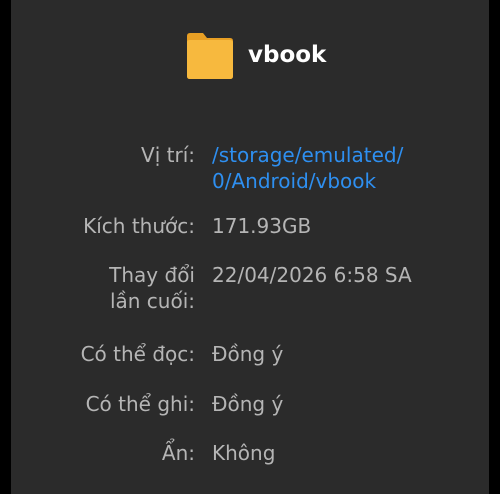 This screenshot has width=500, height=494. I want to click on writable-label: Có thể ghi:, so click(140, 404).